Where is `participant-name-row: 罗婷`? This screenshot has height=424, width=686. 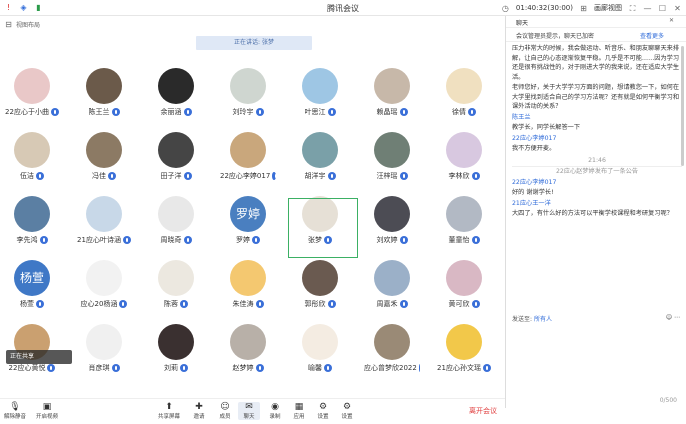
participant-name-row: 罗婷 is located at coordinates (248, 240).